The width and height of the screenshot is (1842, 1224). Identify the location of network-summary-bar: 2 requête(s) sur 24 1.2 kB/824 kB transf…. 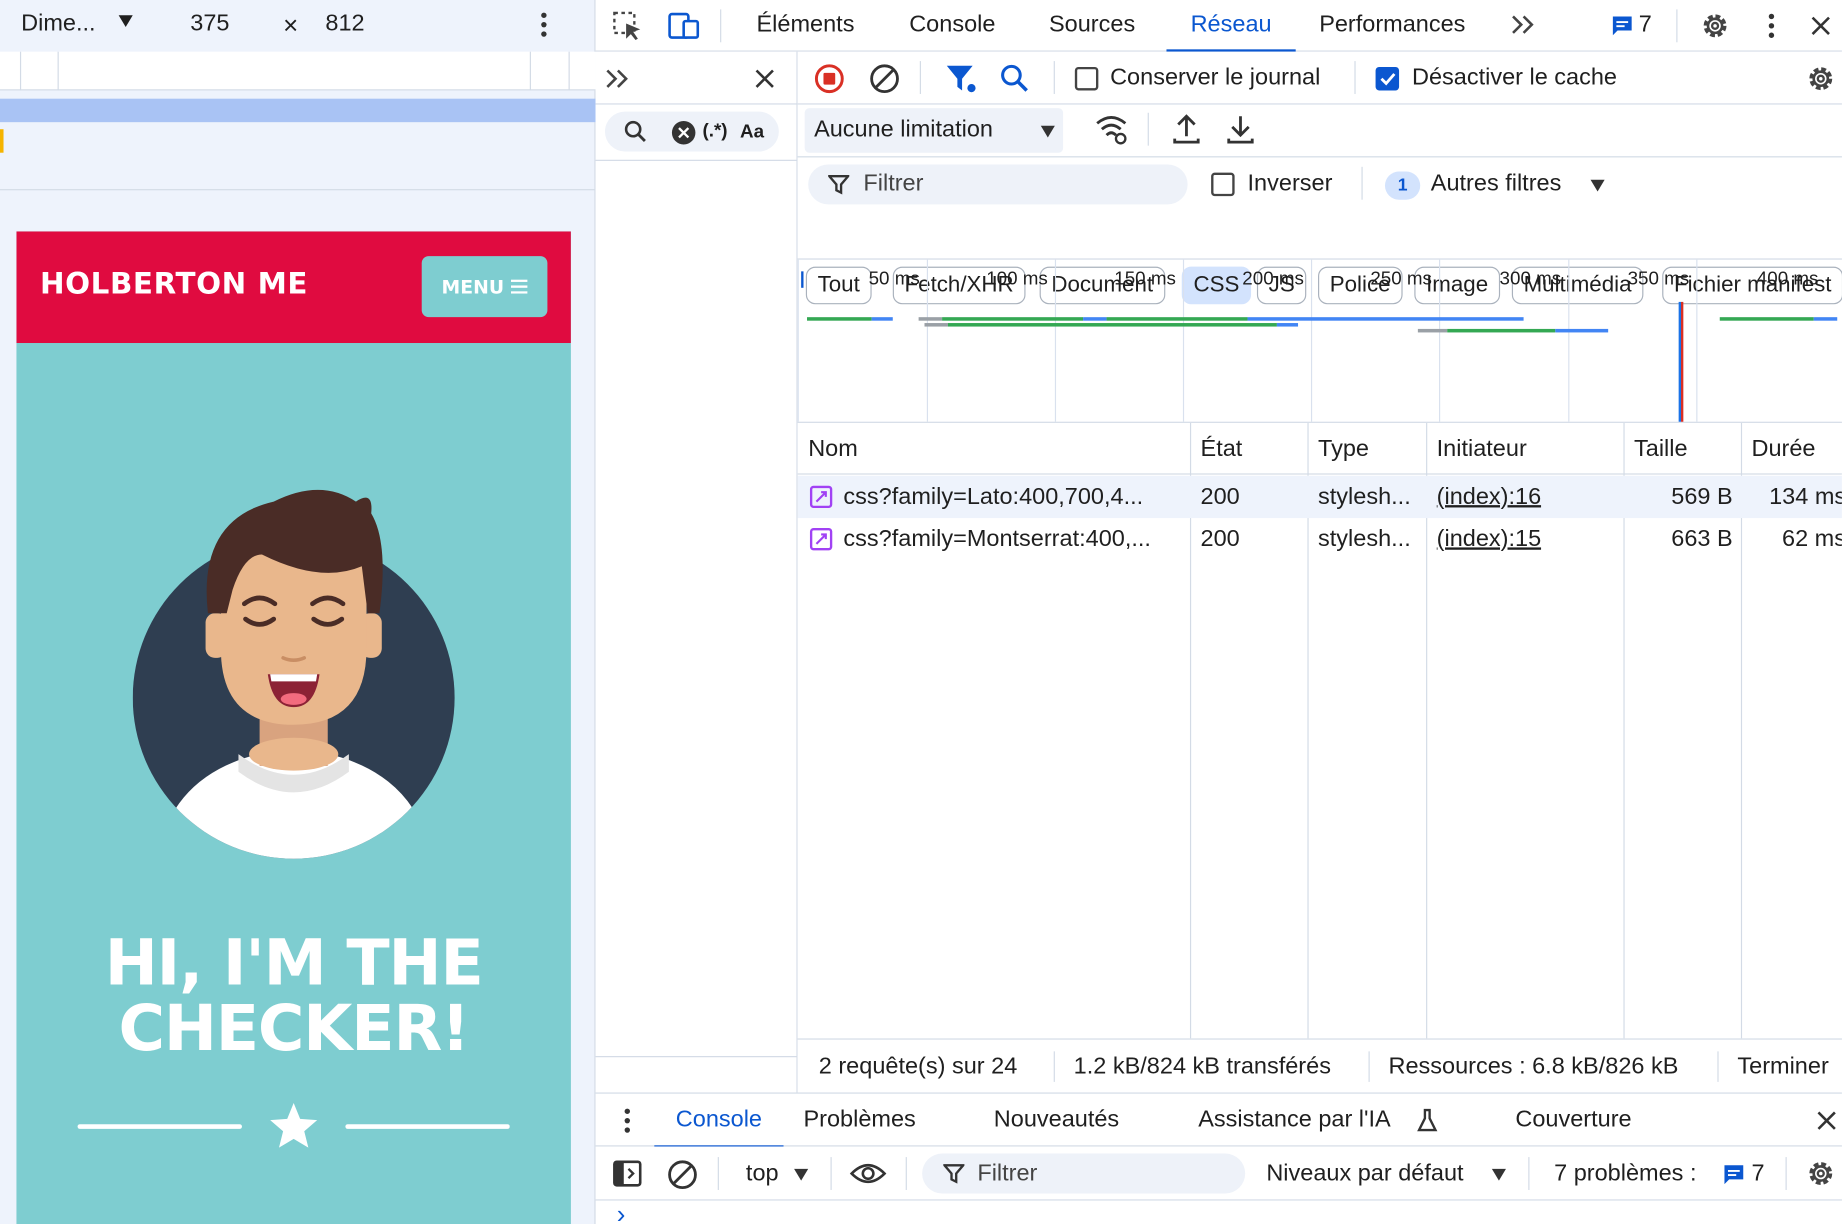
(1319, 1065).